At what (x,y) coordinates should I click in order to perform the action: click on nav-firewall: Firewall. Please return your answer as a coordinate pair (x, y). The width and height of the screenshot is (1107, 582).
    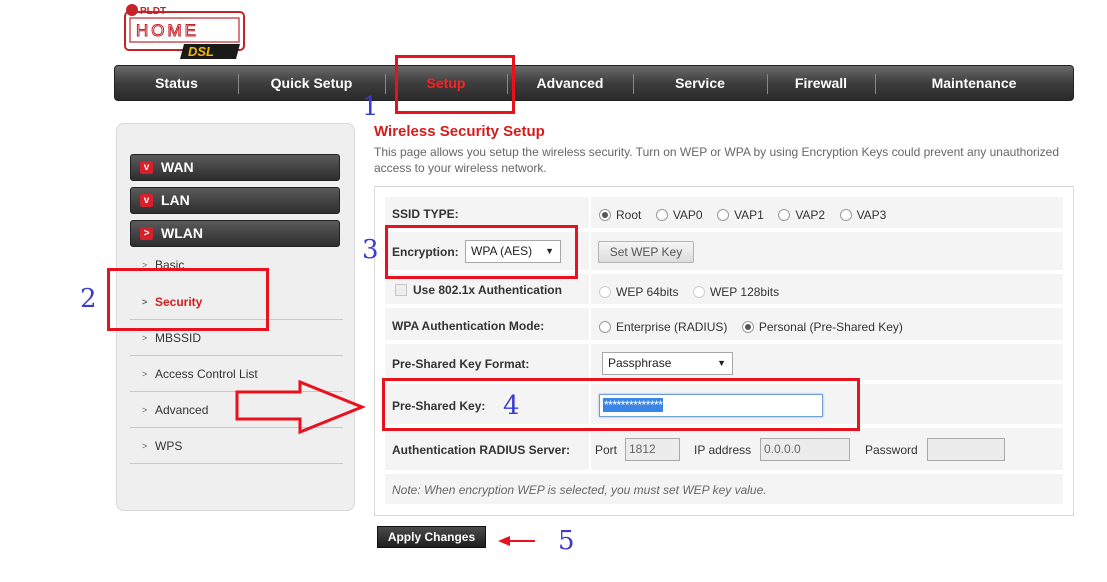
    Looking at the image, I should click on (821, 83).